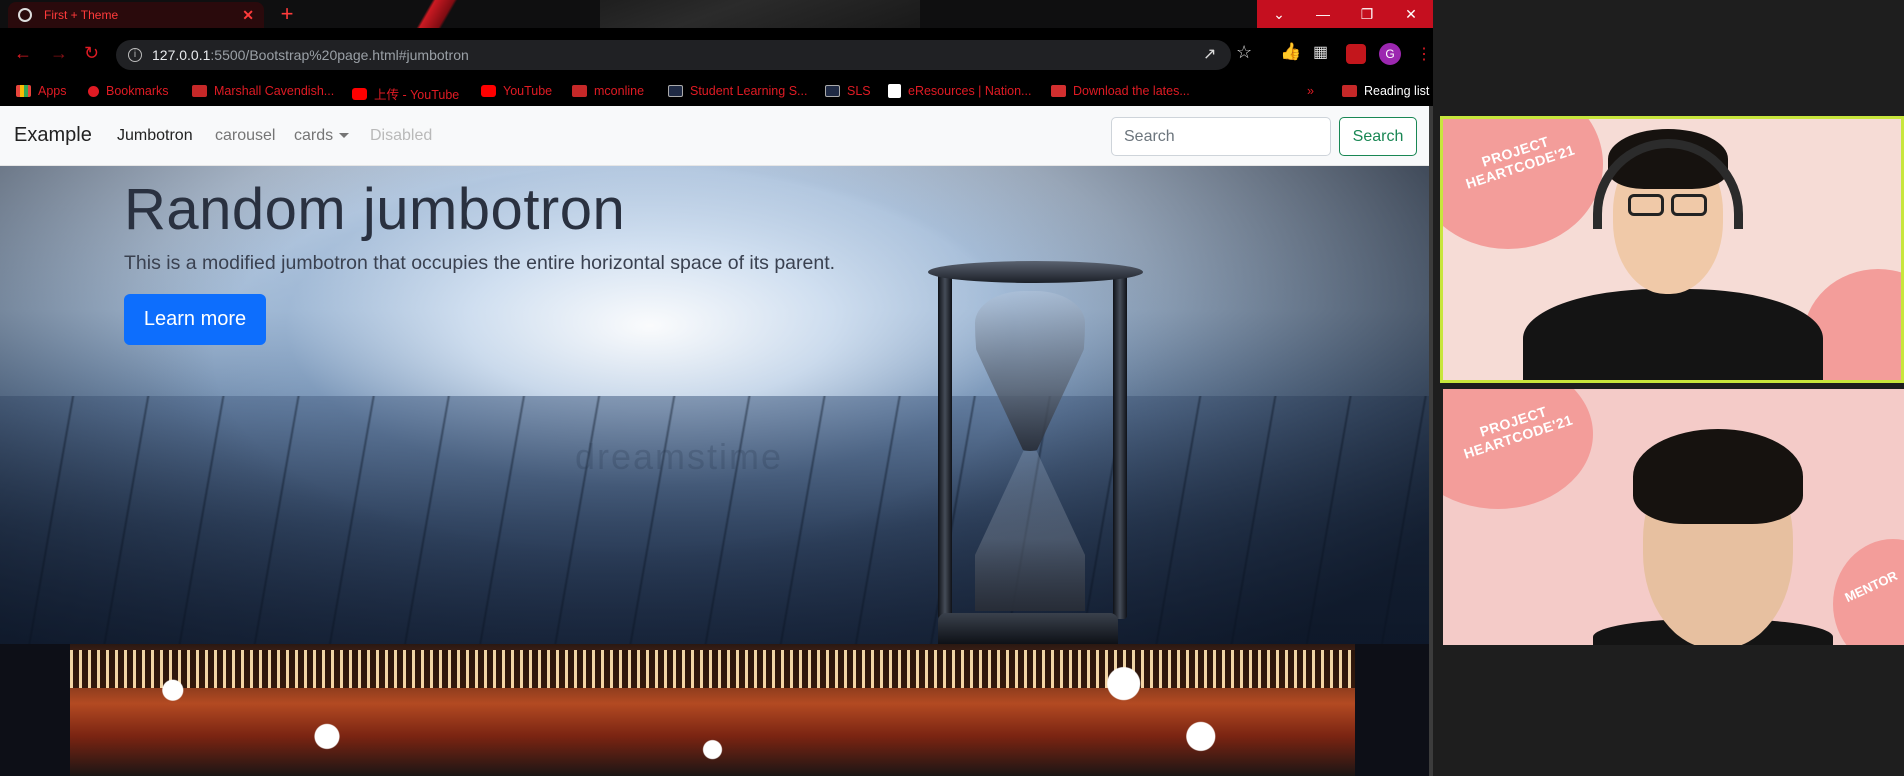  Describe the element at coordinates (528, 91) in the screenshot. I see `bookmark-label: YouTube` at that location.